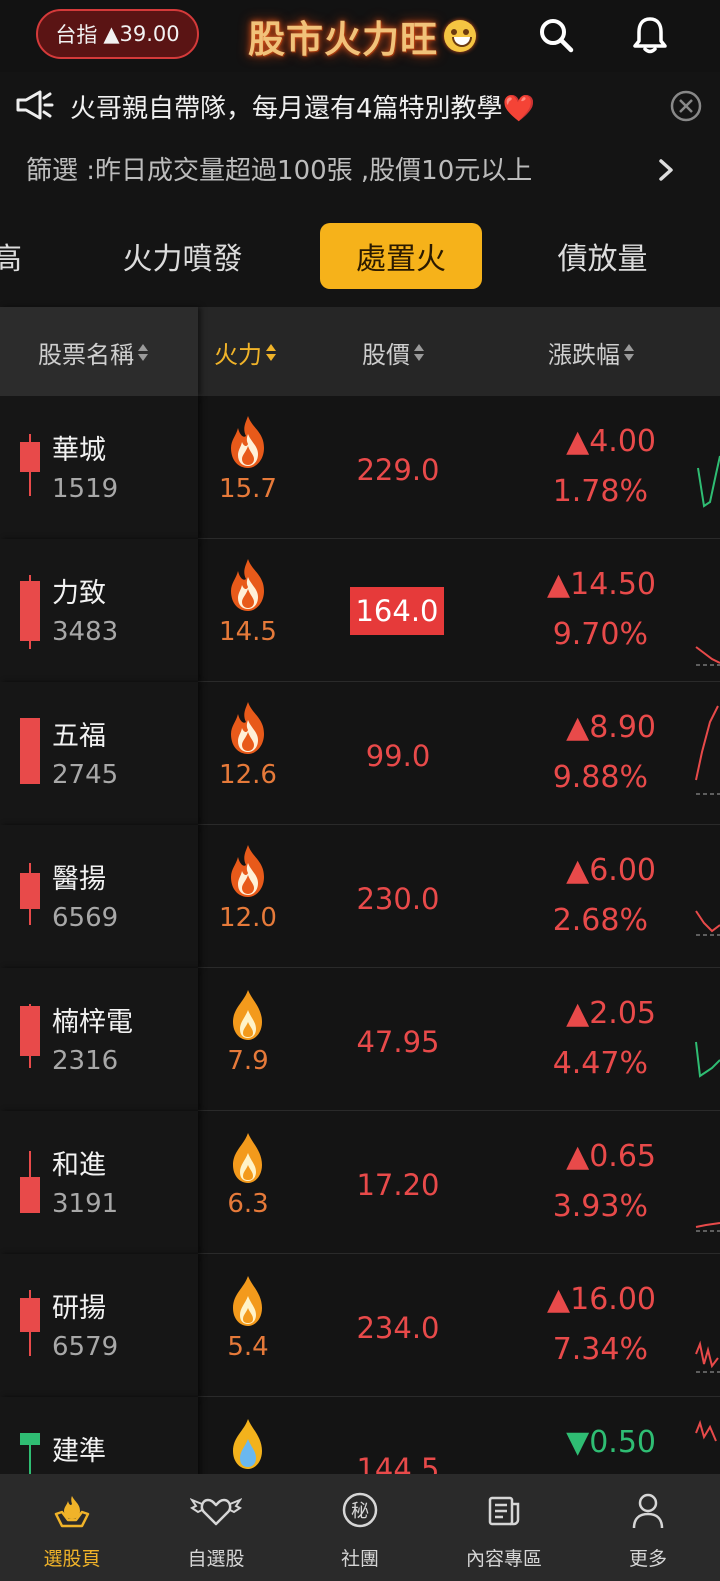  Describe the element at coordinates (611, 870) in the screenshot. I see `change-value: ▲6.00` at that location.